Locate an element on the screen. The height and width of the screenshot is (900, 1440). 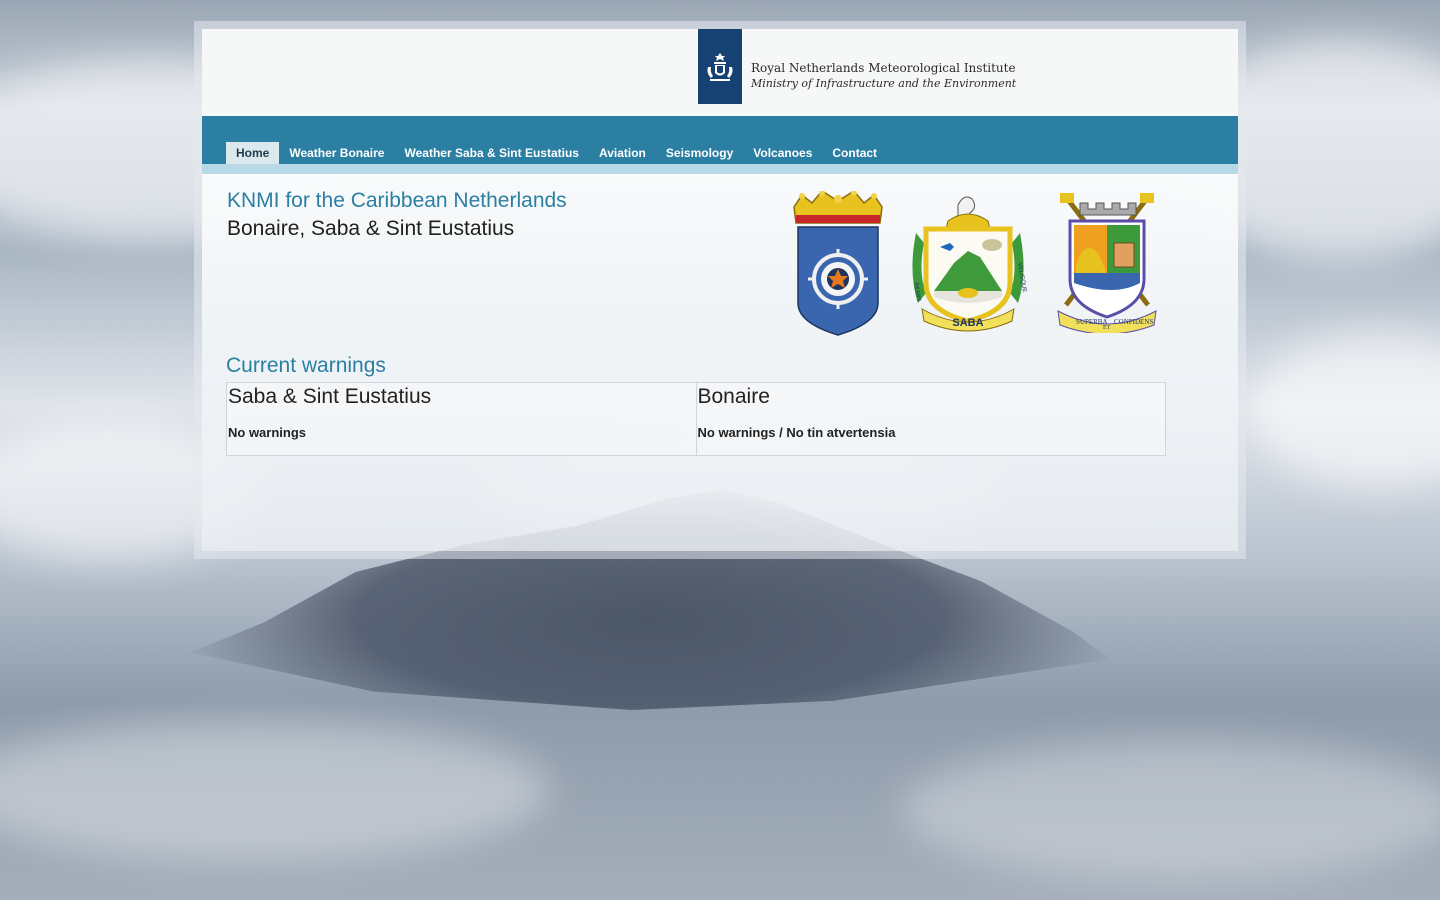
page-subtitle: Bonaire, Saba & Sint Eustatius is located at coordinates (371, 228).